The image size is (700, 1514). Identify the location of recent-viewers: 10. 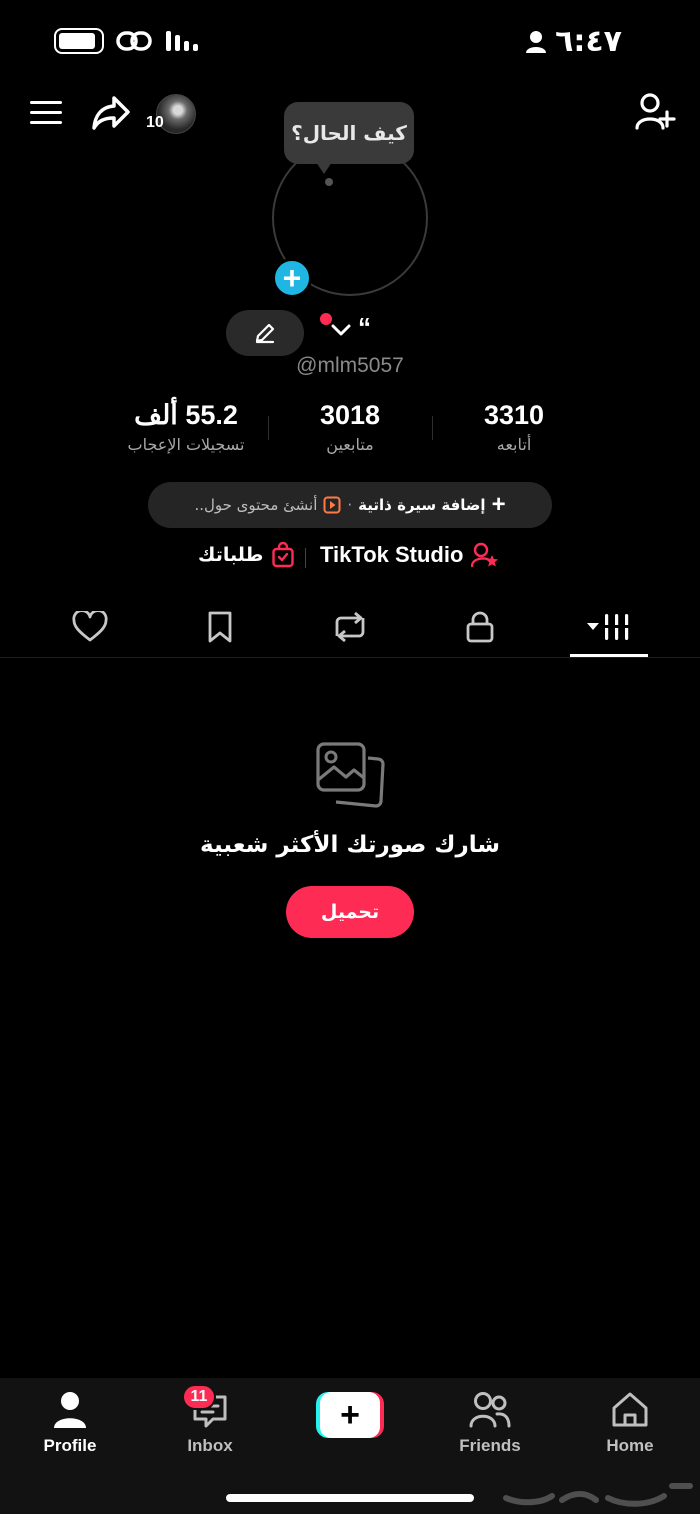
(172, 115).